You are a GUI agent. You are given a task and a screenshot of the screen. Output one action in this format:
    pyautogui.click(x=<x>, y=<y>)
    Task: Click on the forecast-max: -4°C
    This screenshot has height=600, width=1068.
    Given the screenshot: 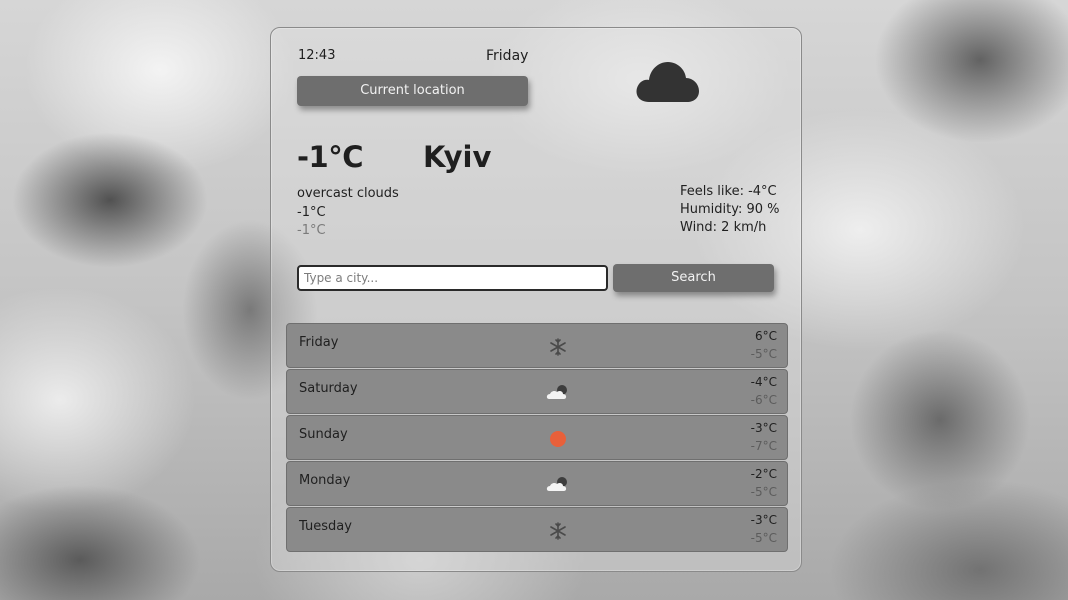 What is the action you would take?
    pyautogui.click(x=763, y=382)
    